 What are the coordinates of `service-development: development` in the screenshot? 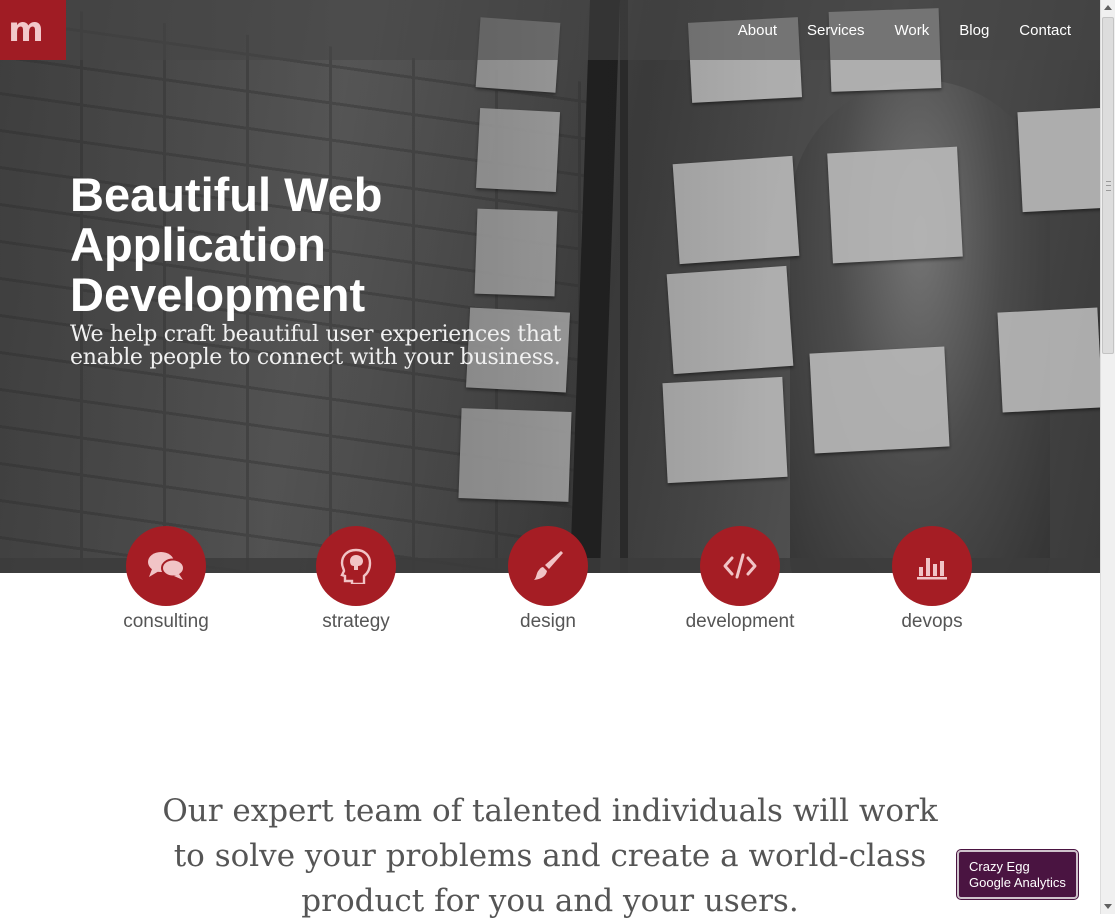 It's located at (740, 579).